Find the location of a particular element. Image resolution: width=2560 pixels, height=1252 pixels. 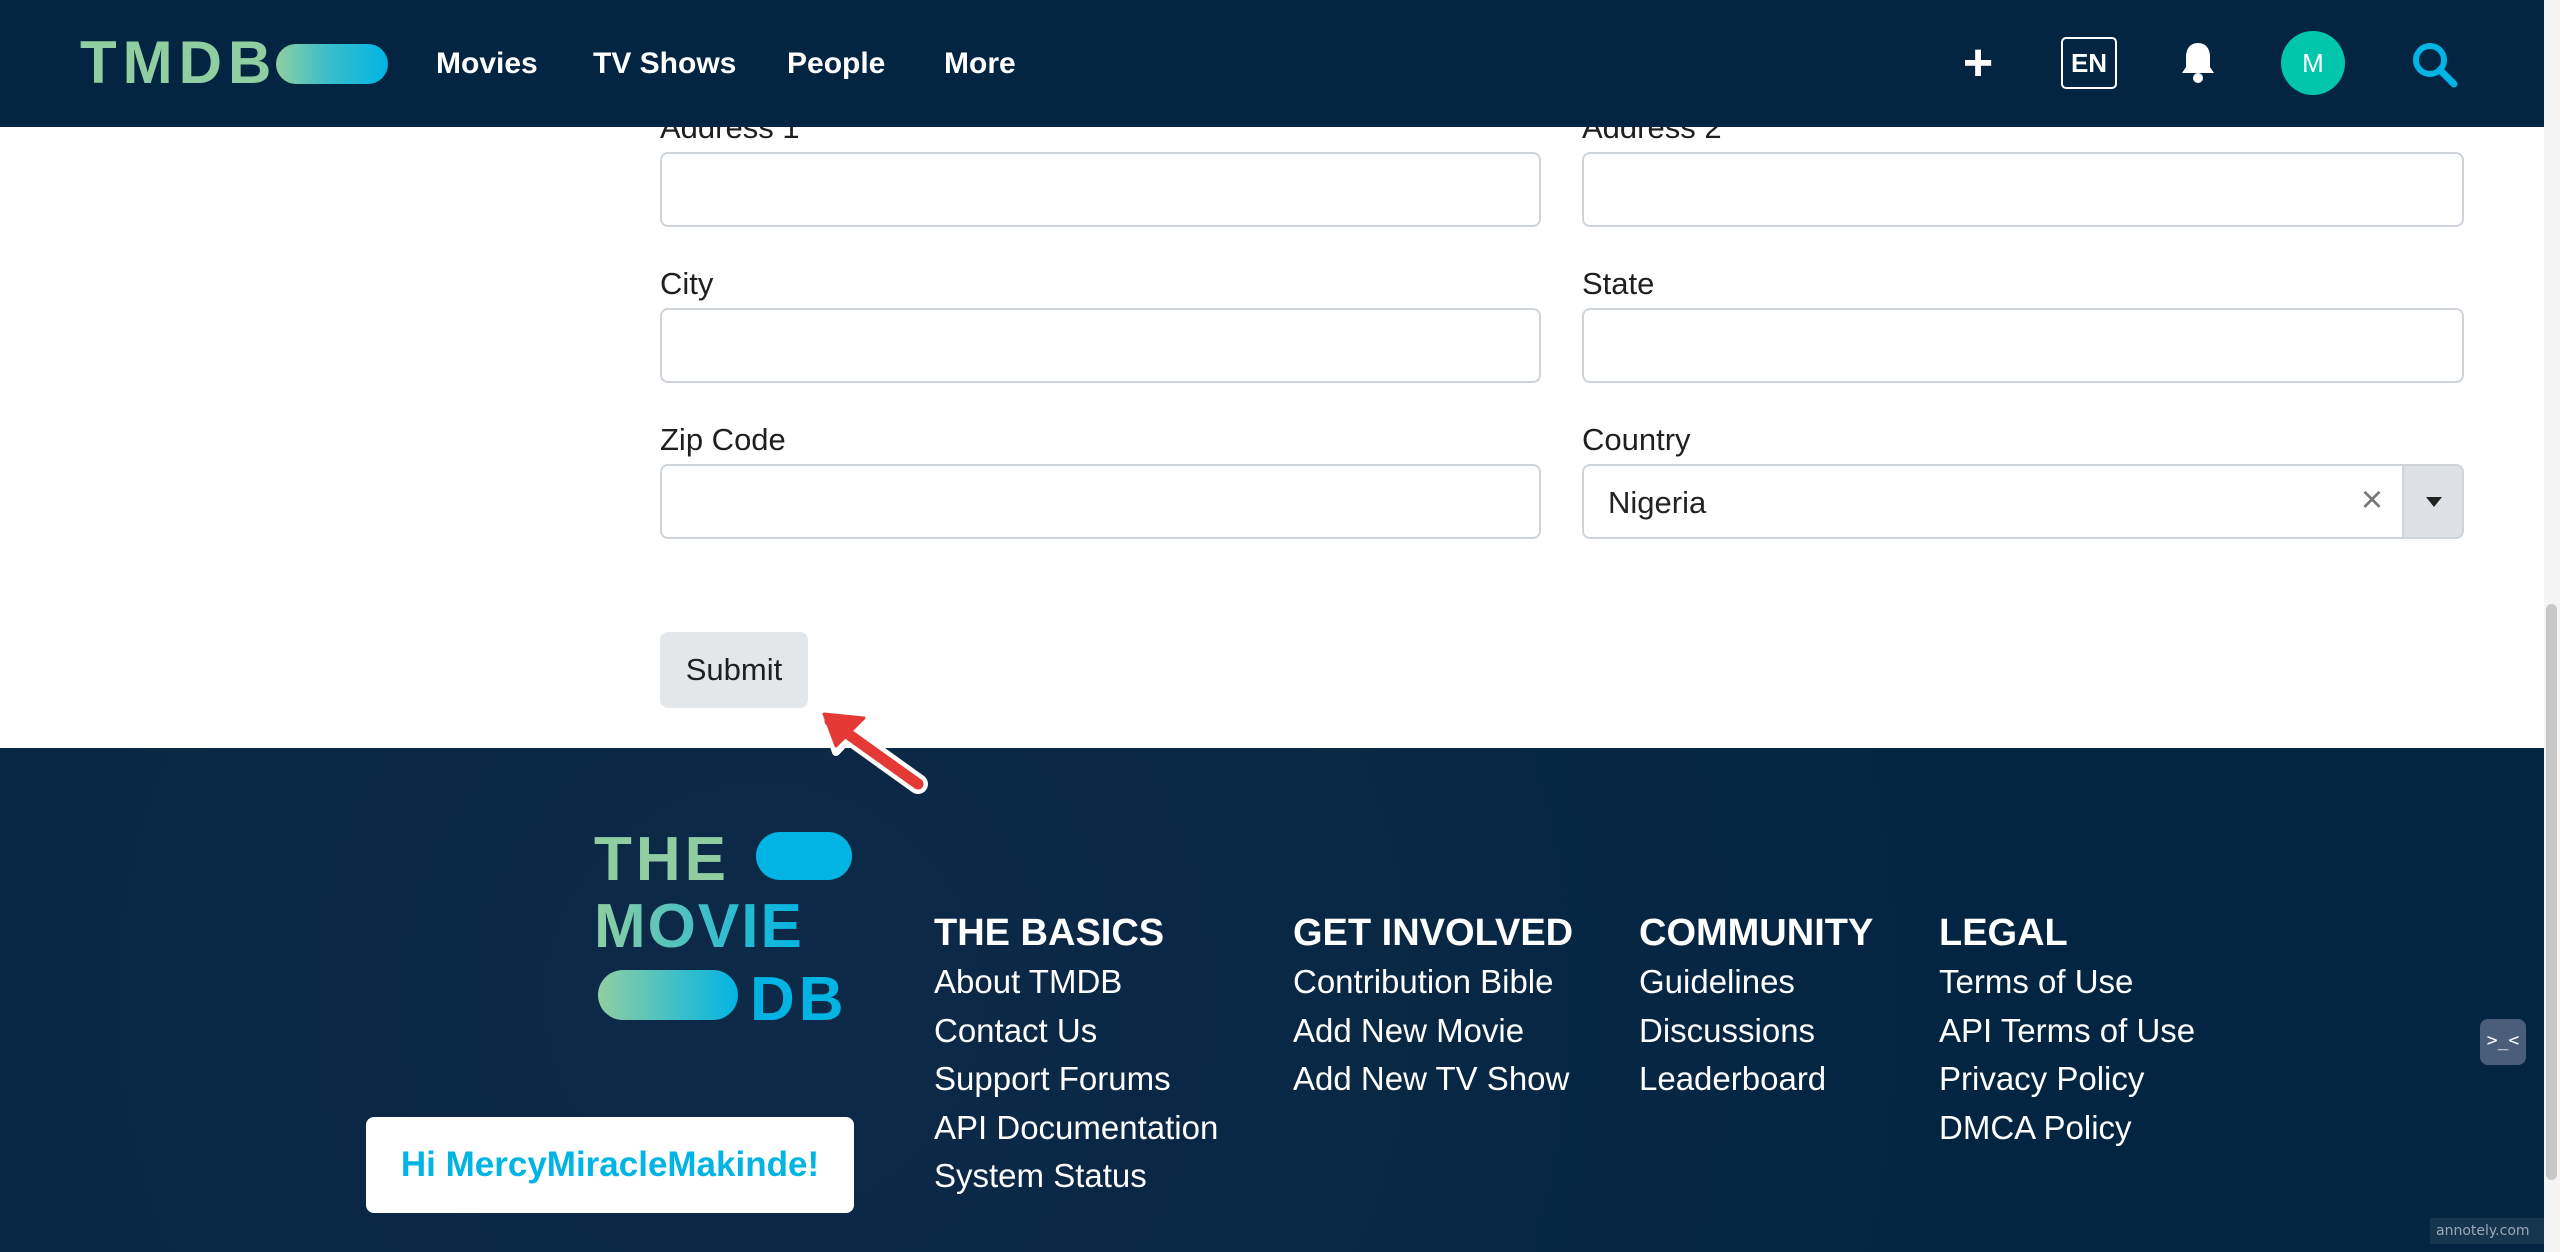

the-movie-db-logo: THE MOVIE DB is located at coordinates (725, 930).